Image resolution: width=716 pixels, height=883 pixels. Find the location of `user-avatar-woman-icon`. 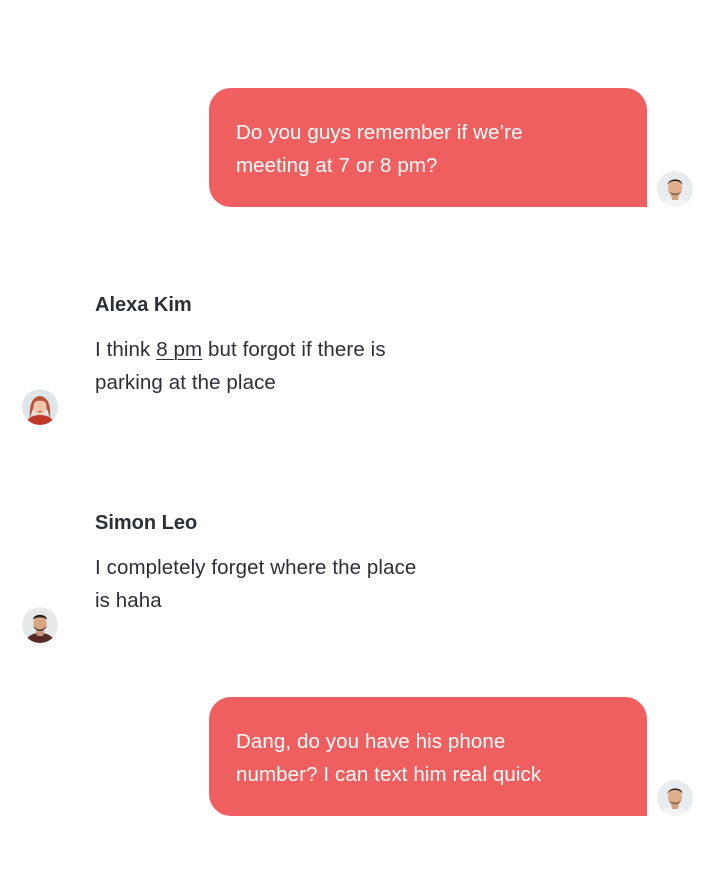

user-avatar-woman-icon is located at coordinates (40, 407).